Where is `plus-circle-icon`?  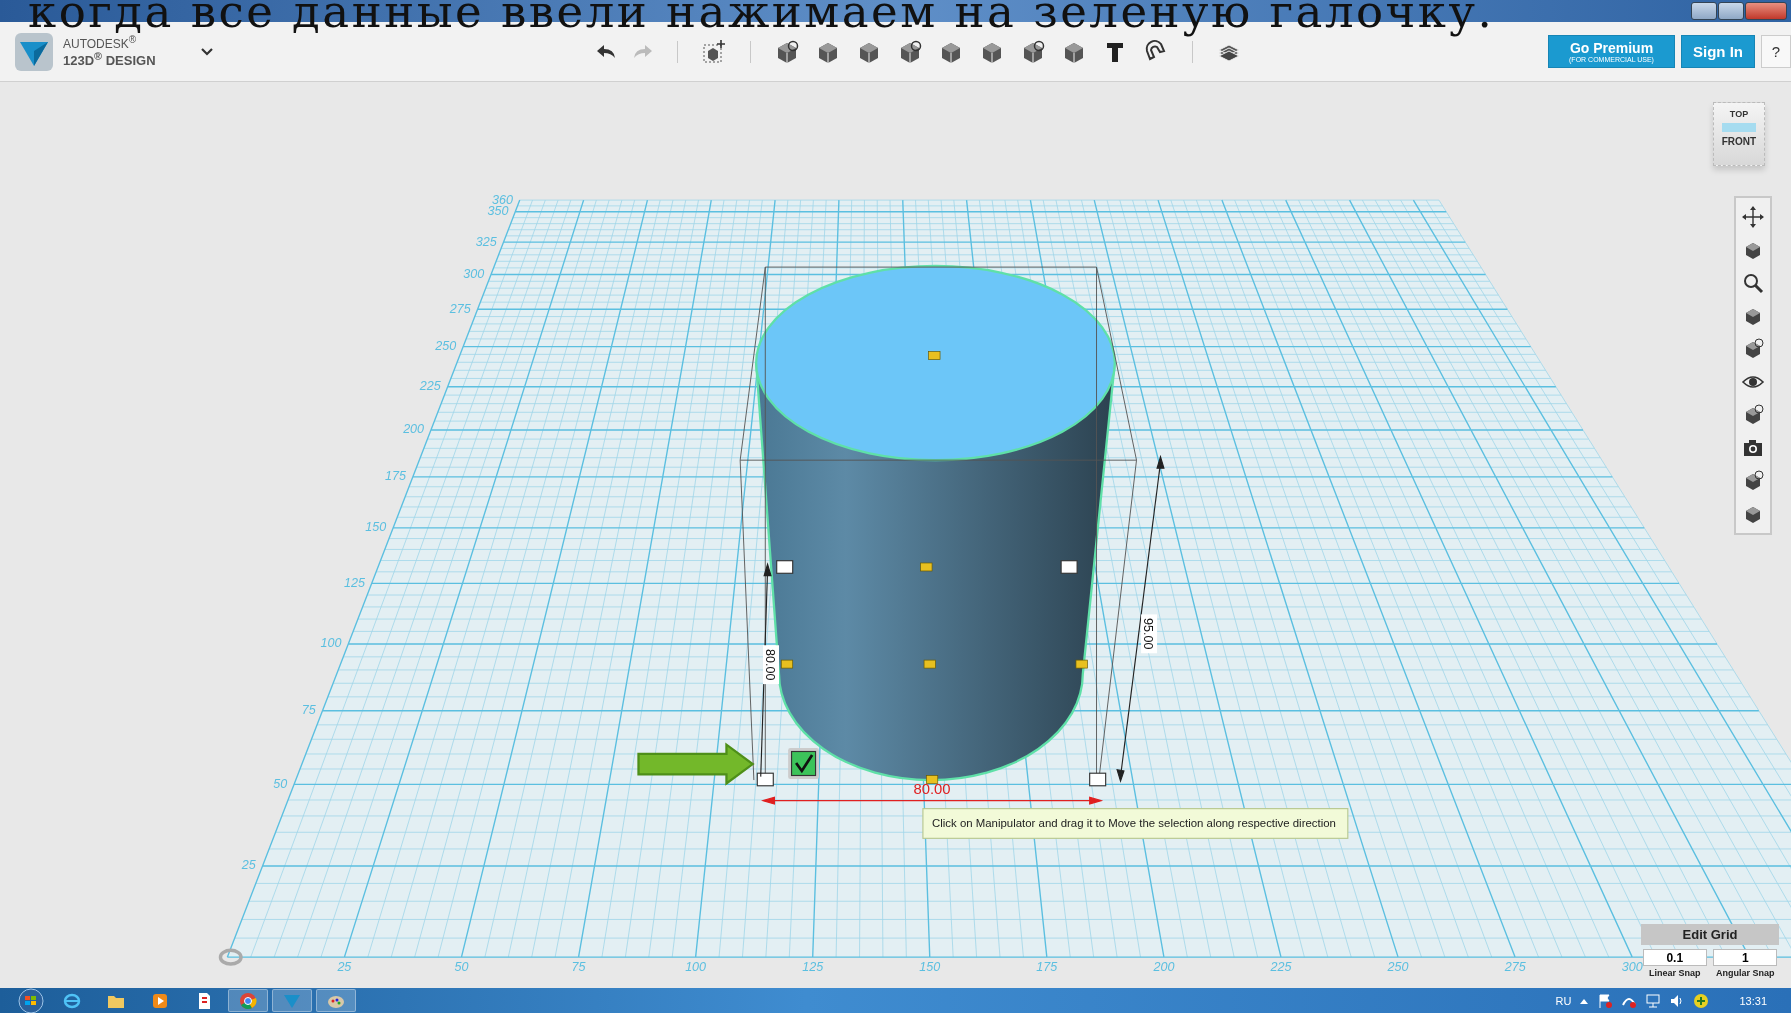 plus-circle-icon is located at coordinates (1701, 1000).